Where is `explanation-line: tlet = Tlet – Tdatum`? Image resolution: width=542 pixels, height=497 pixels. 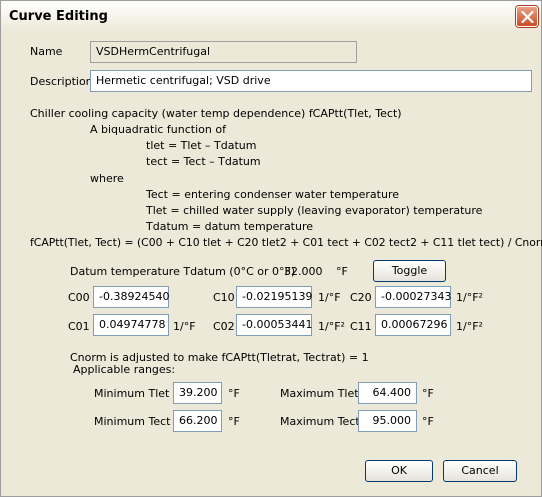 explanation-line: tlet = Tlet – Tdatum is located at coordinates (201, 145).